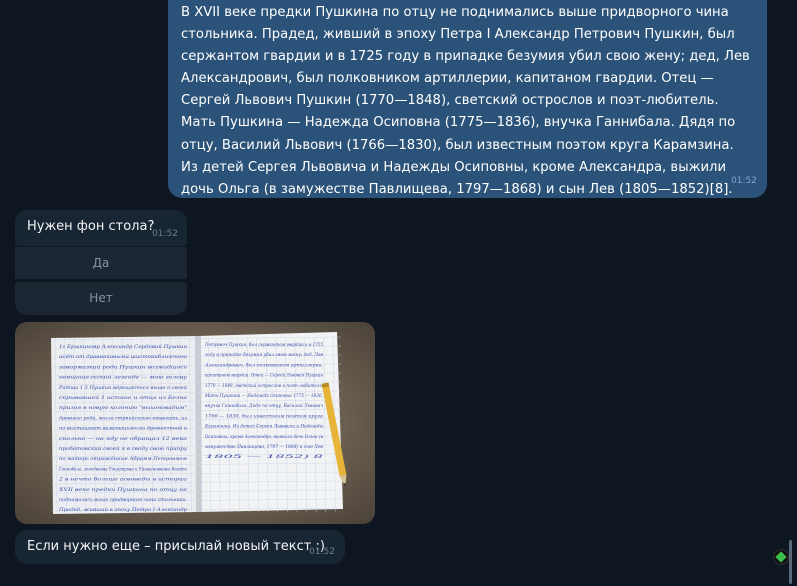 This screenshot has height=586, width=797. Describe the element at coordinates (176, 546) in the screenshot. I see `last-message-text: Если нужно еще – присылай новый текст :)` at that location.